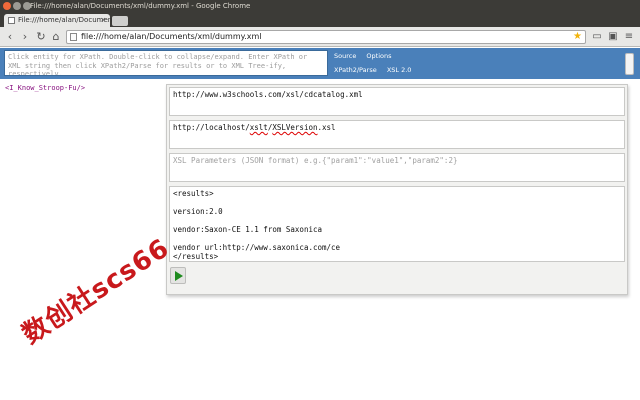  What do you see at coordinates (295, 127) in the screenshot?
I see `xsl-url-word2: XSLVersion` at bounding box center [295, 127].